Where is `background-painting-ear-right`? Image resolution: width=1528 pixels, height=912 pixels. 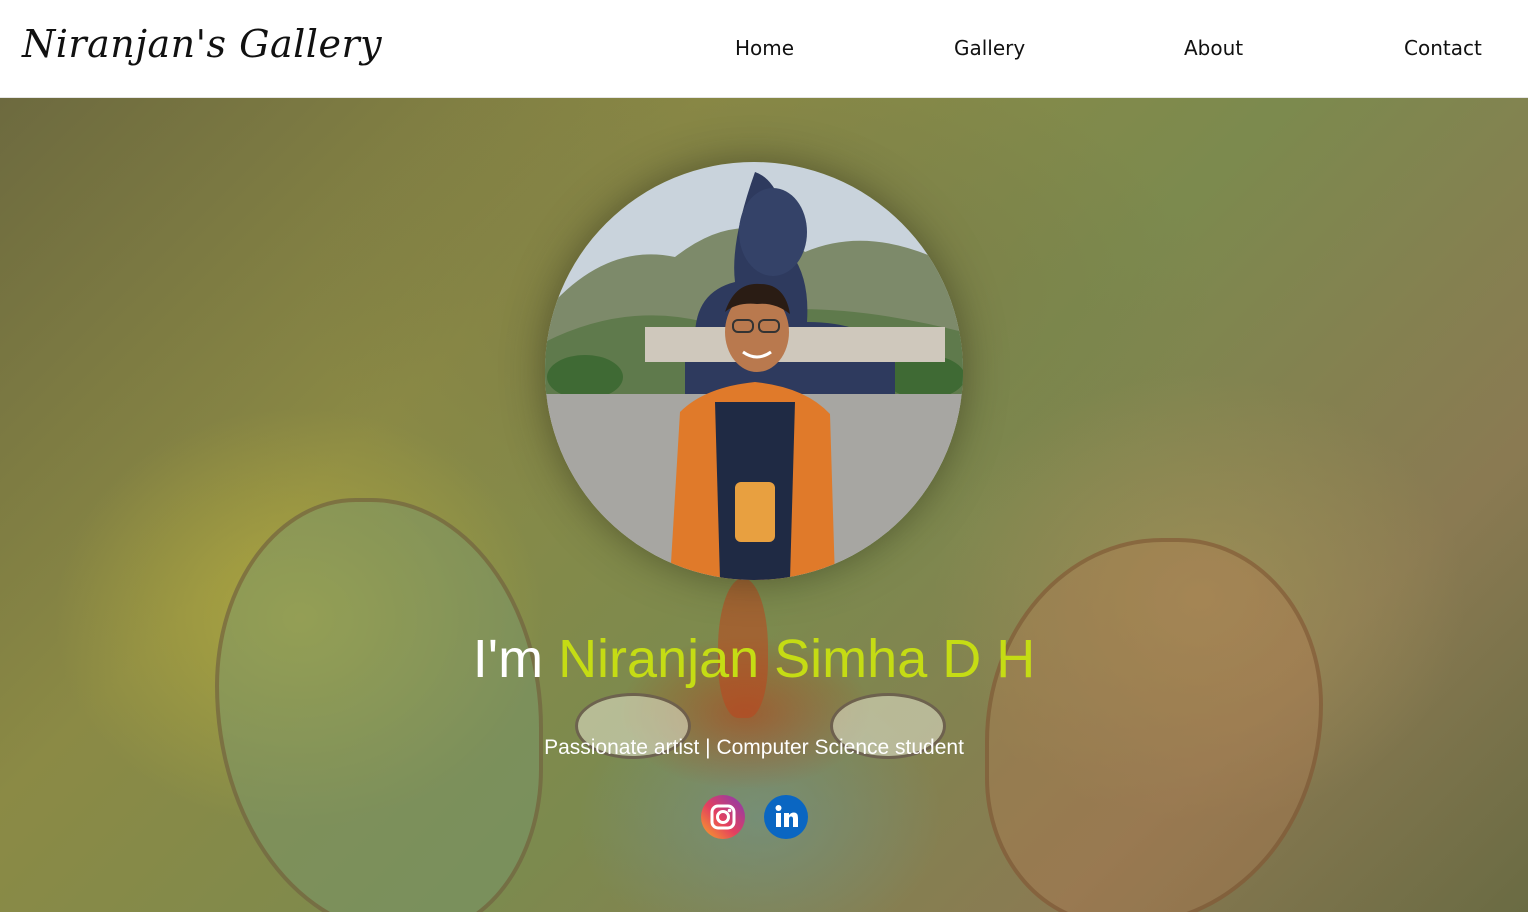
background-painting-ear-right is located at coordinates (1154, 725).